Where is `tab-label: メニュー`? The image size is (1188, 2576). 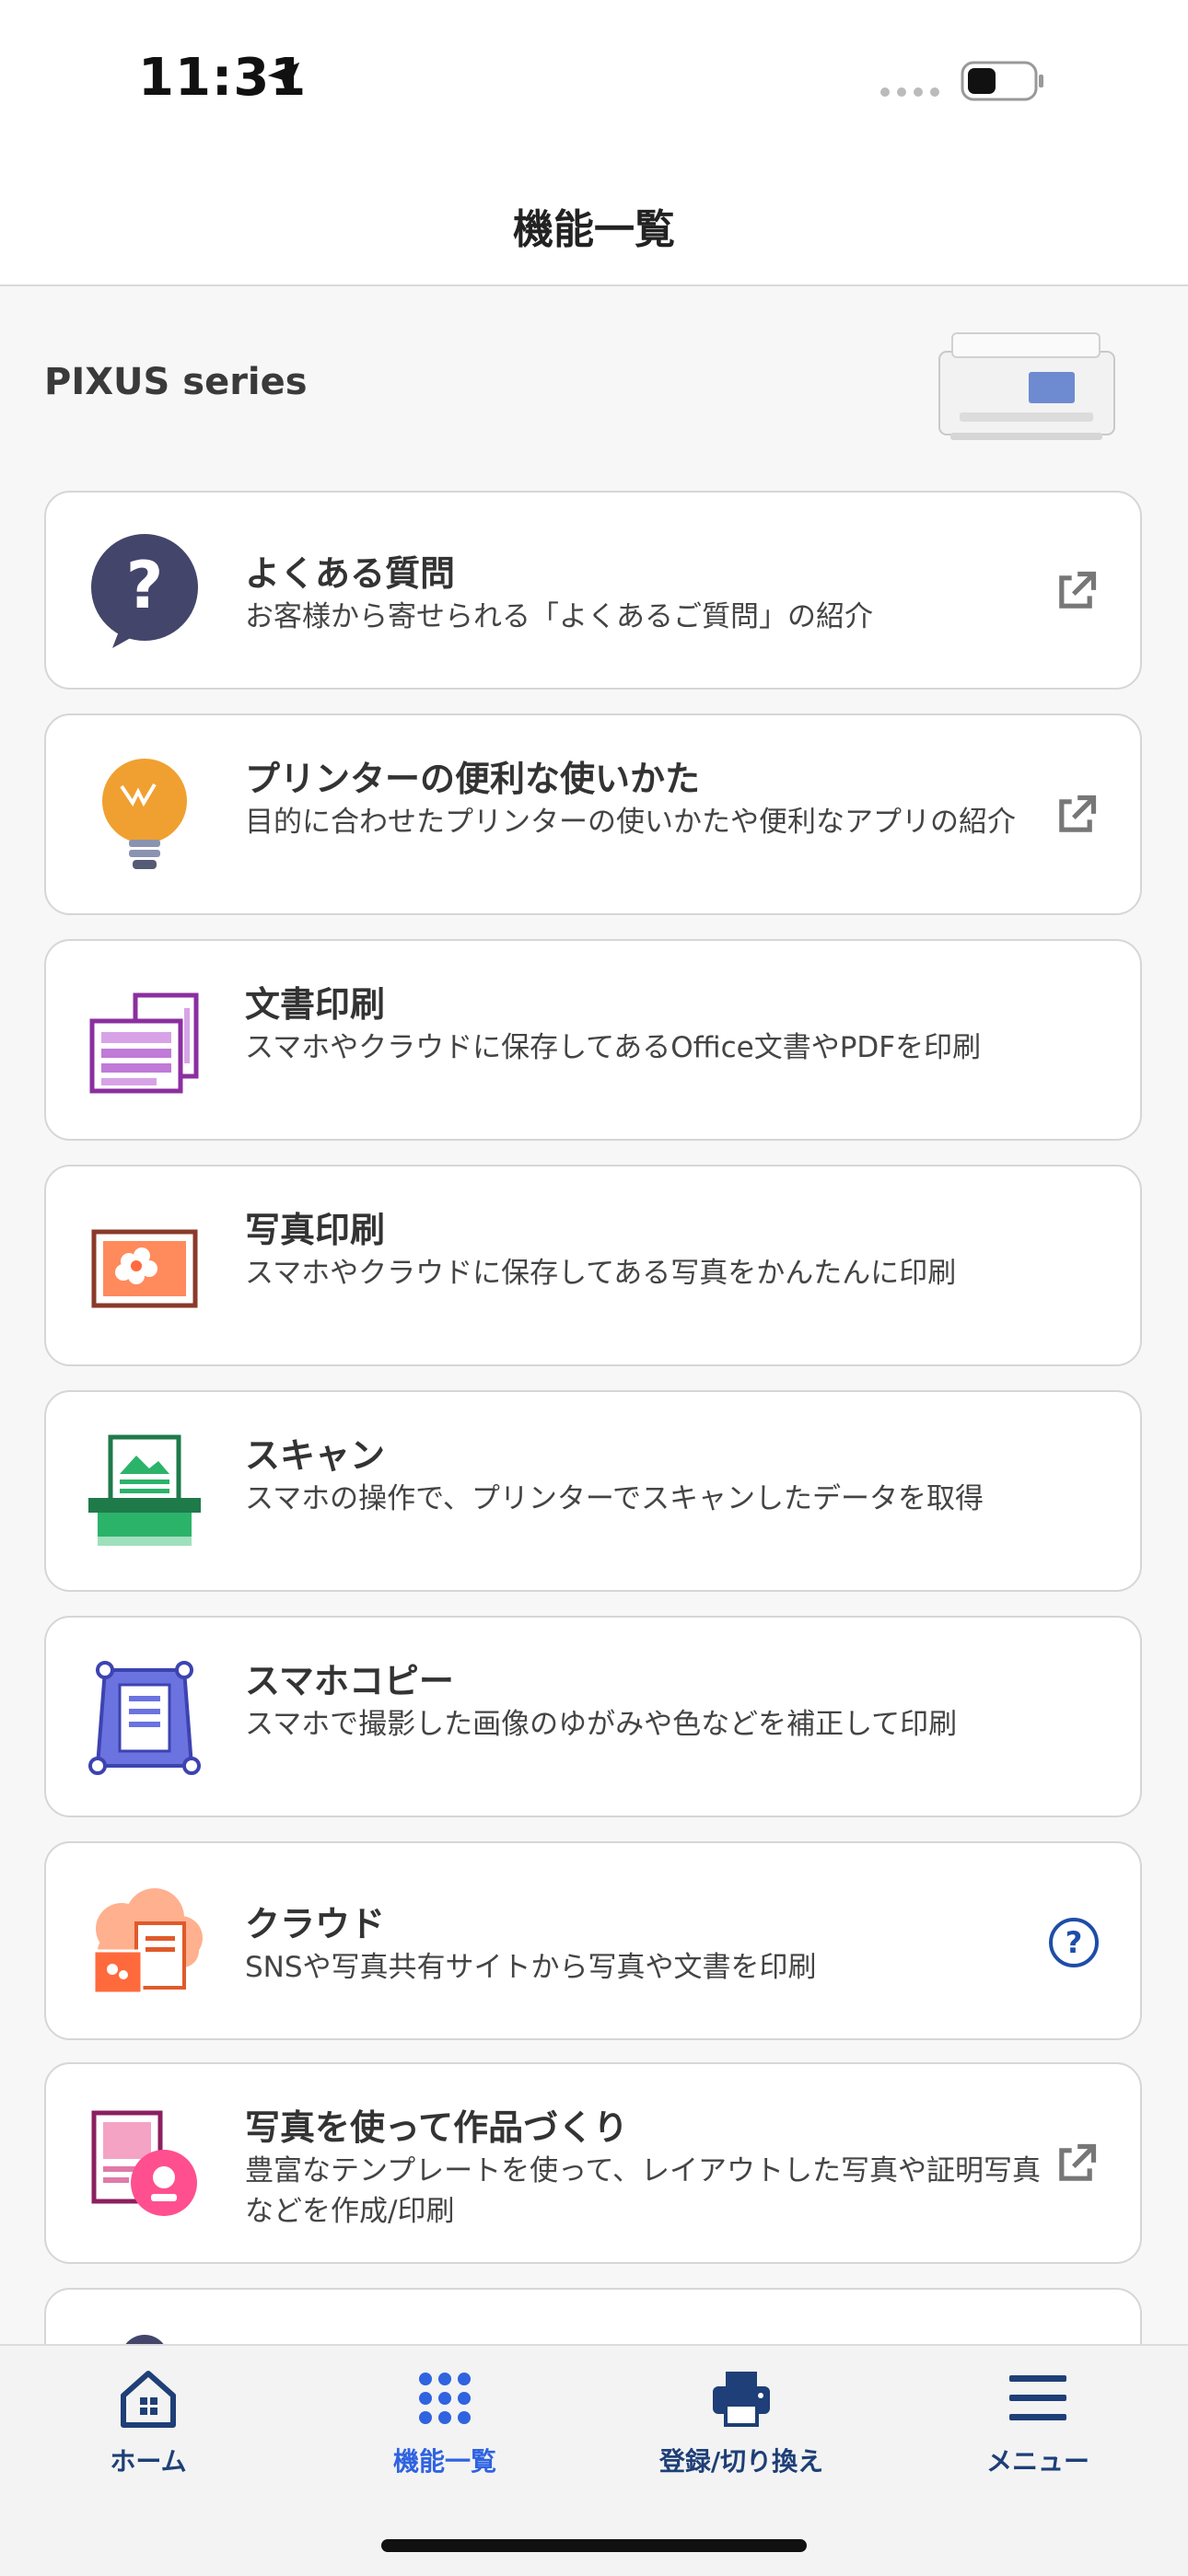 tab-label: メニュー is located at coordinates (1037, 2461).